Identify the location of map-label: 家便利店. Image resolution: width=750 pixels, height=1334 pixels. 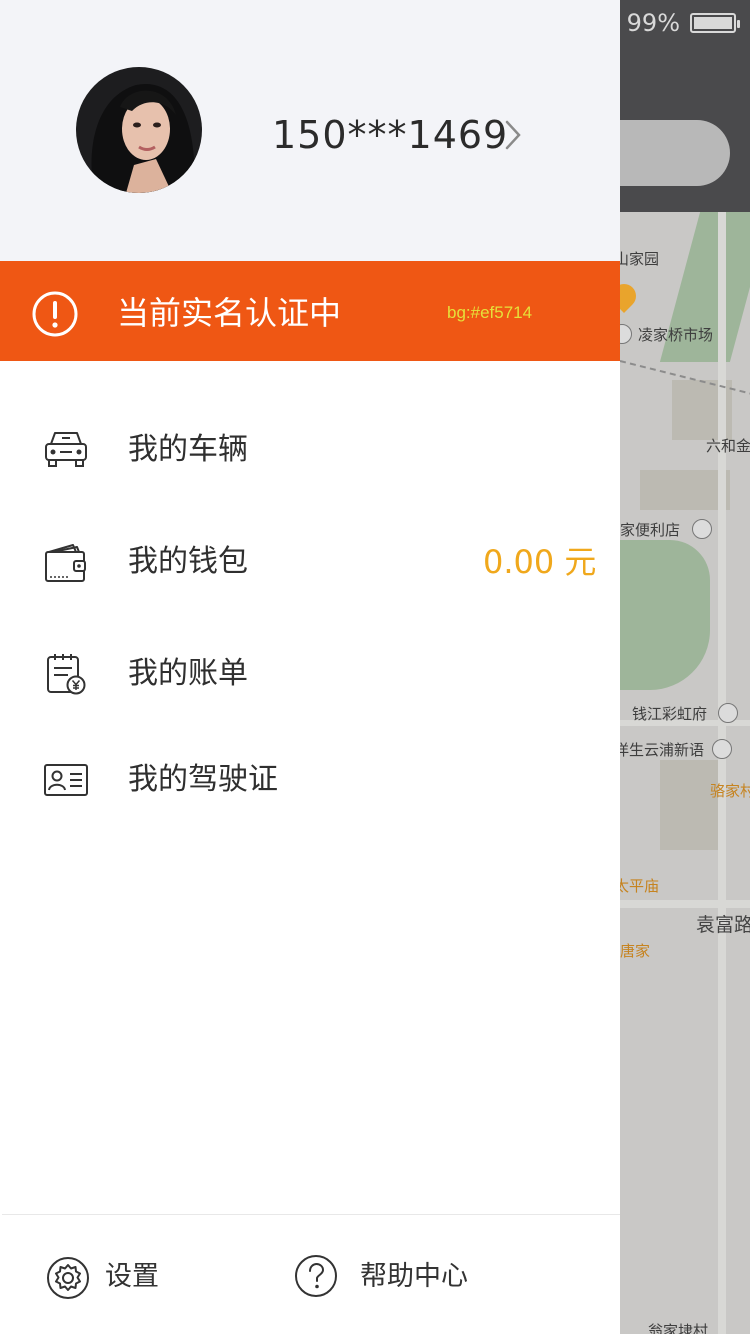
(650, 530).